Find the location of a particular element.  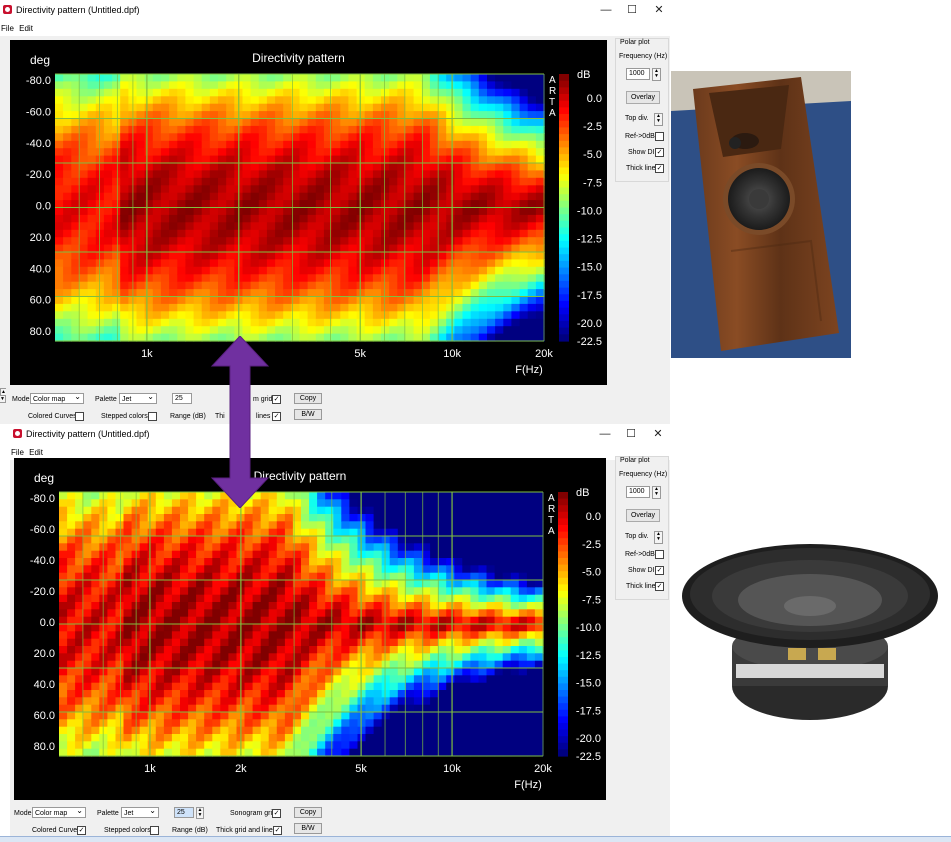

x-tick-label: 2k is located at coordinates (241, 769).